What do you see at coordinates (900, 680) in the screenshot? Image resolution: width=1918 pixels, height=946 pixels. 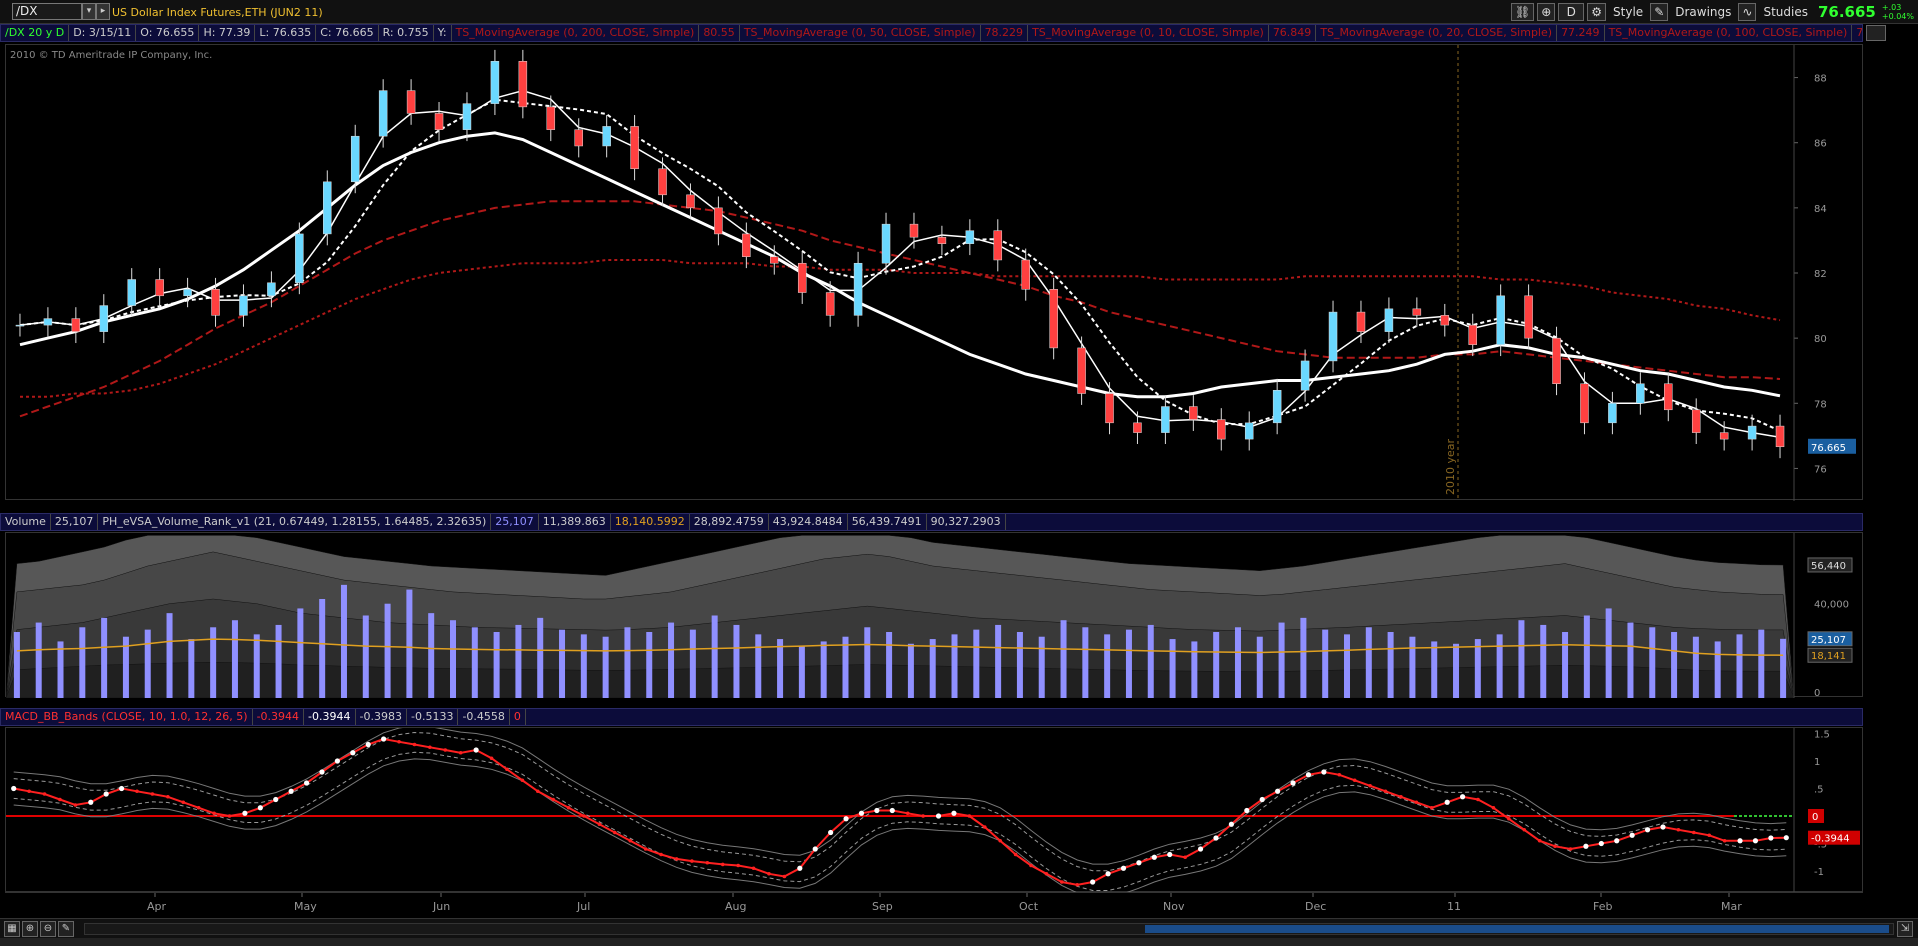 I see `volume-band` at bounding box center [900, 680].